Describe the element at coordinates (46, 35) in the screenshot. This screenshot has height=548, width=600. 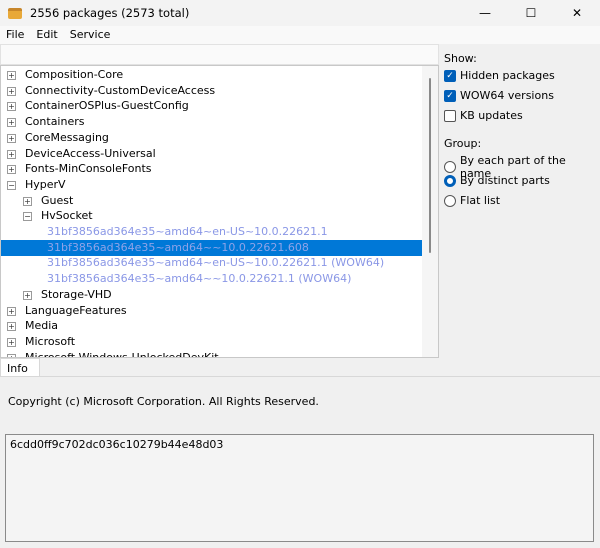
I see `menu-edit: Edit` at that location.